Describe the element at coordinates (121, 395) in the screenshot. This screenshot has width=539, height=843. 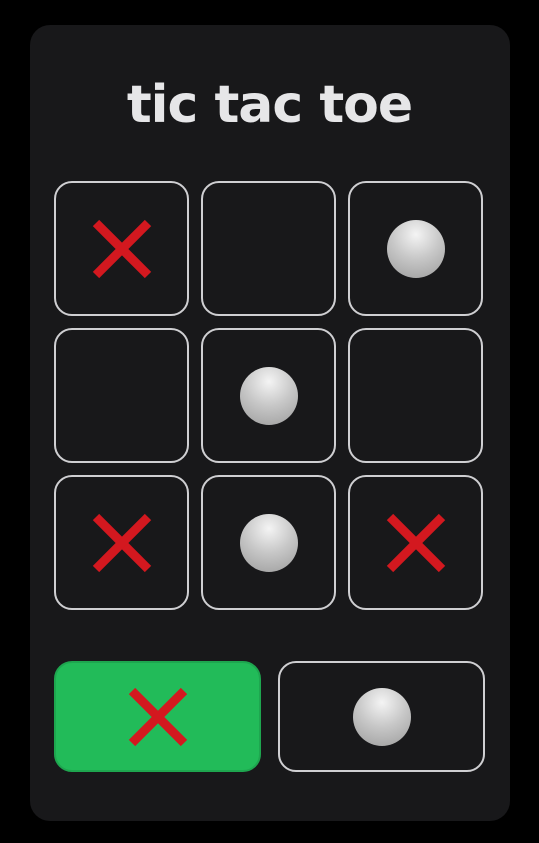
I see `cell-r2-c1` at that location.